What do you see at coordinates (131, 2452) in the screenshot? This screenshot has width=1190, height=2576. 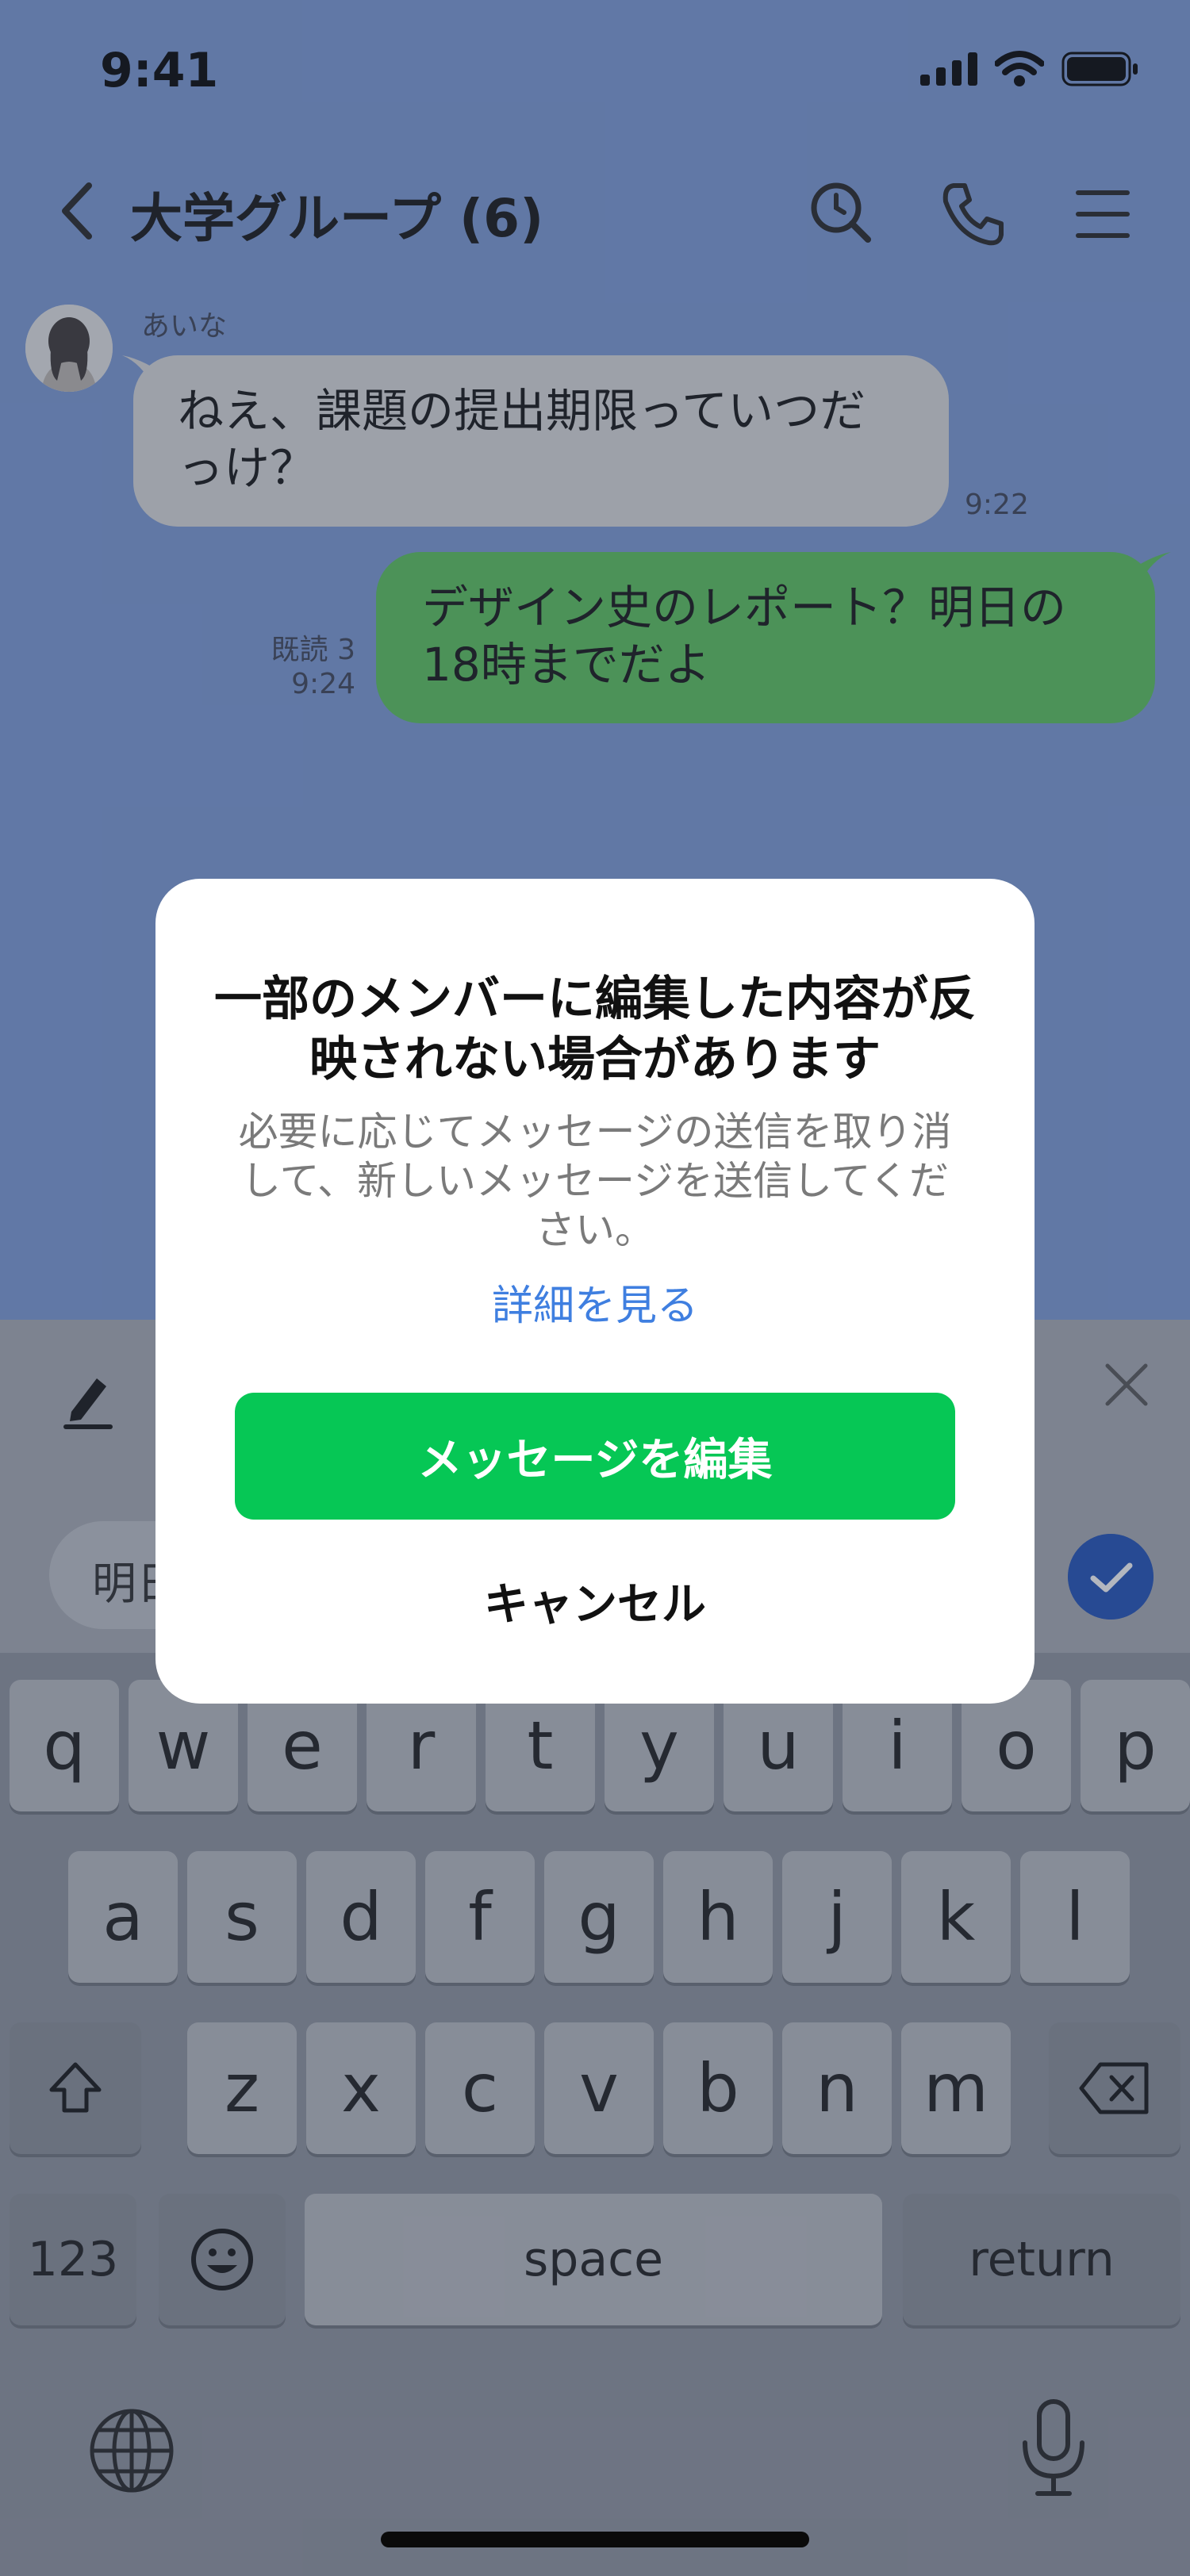 I see `globe-icon` at bounding box center [131, 2452].